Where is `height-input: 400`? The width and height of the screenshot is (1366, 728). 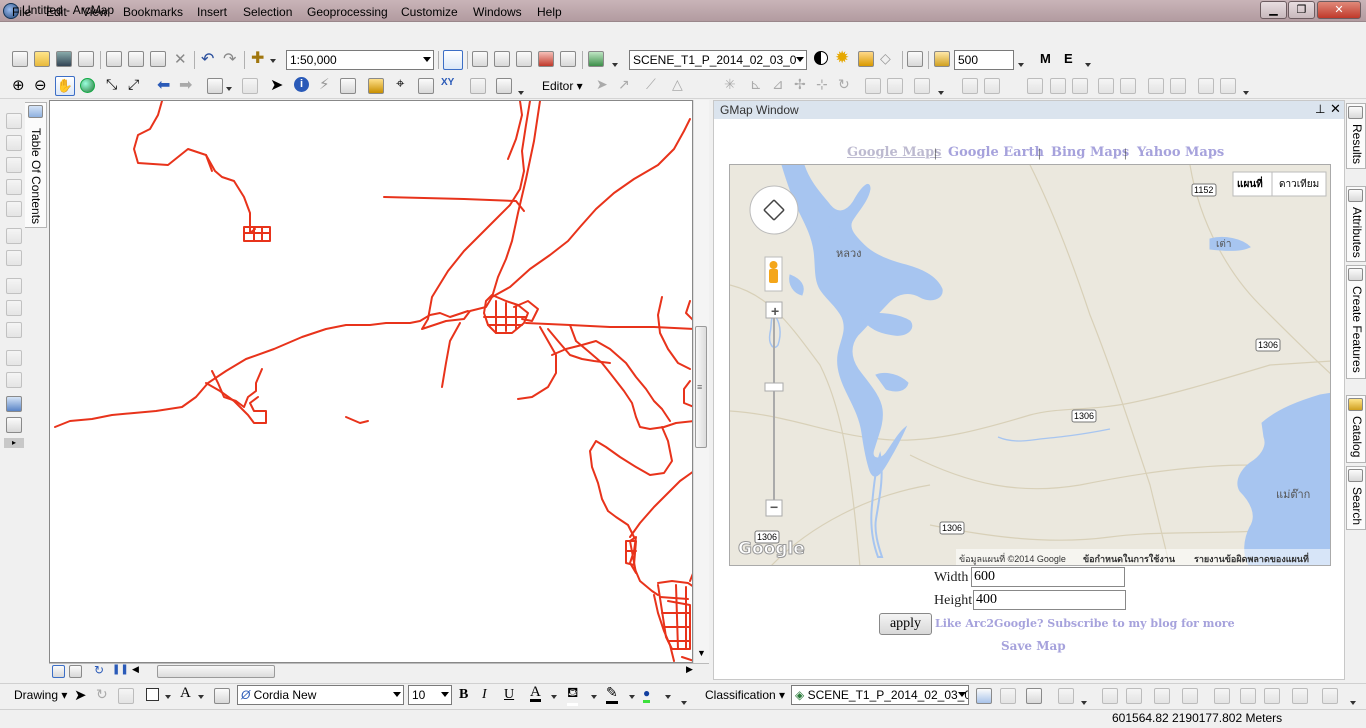
height-input: 400 is located at coordinates (1049, 600).